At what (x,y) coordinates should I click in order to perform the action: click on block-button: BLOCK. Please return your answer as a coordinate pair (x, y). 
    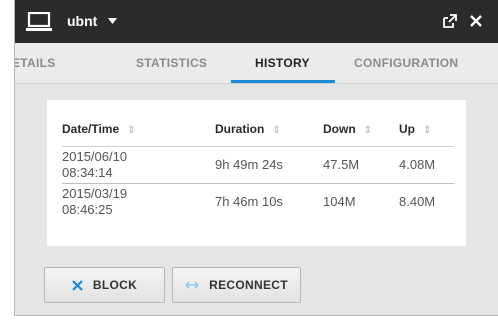
    Looking at the image, I should click on (104, 285).